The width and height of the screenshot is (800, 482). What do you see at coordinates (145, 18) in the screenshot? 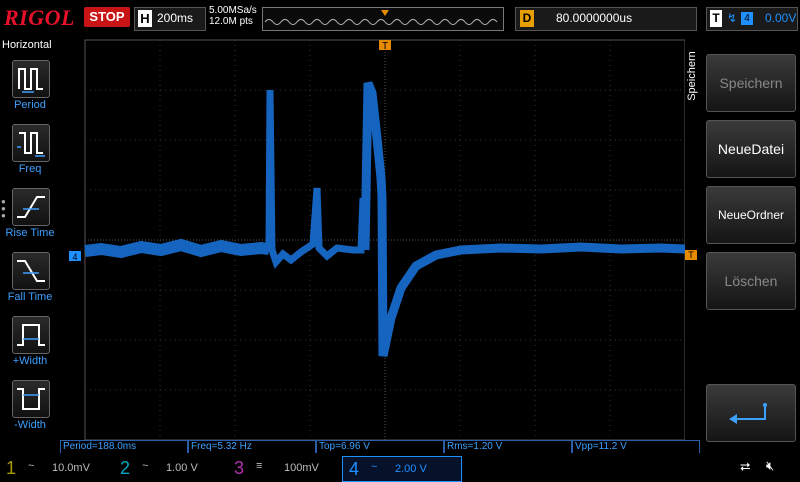
I see `horizontal-label: H` at bounding box center [145, 18].